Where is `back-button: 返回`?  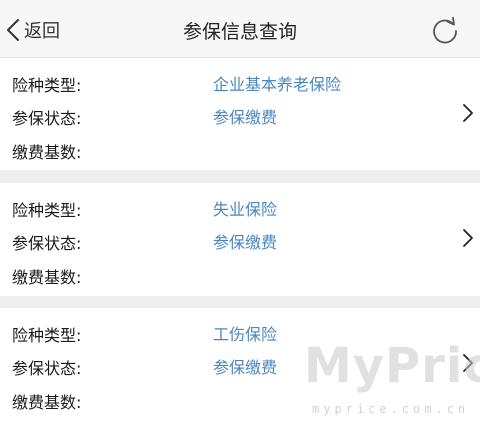 back-button: 返回 is located at coordinates (33, 30).